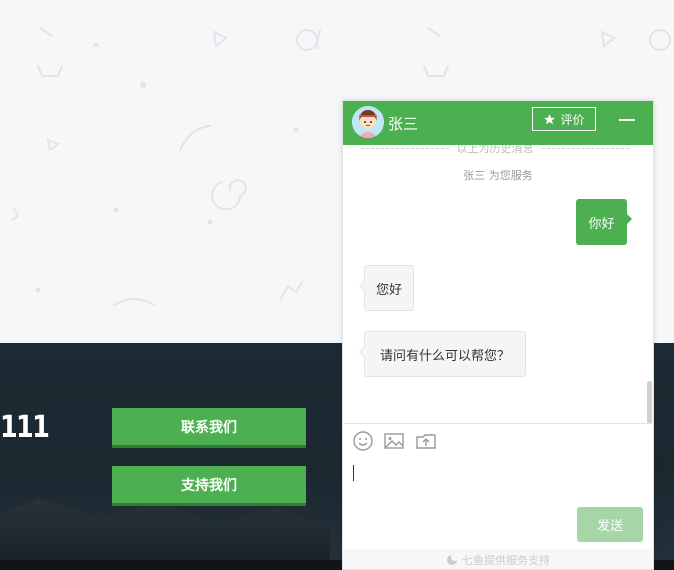 This screenshot has width=674, height=570. I want to click on rate-button: 评价, so click(564, 119).